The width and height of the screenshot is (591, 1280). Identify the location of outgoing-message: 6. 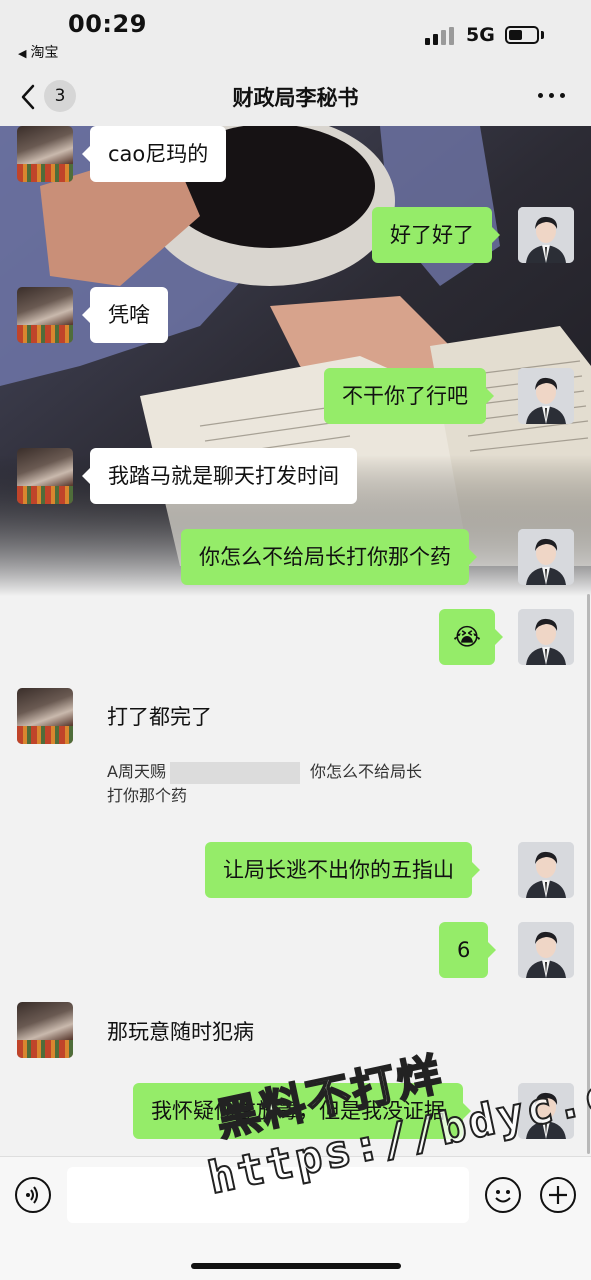
(468, 950).